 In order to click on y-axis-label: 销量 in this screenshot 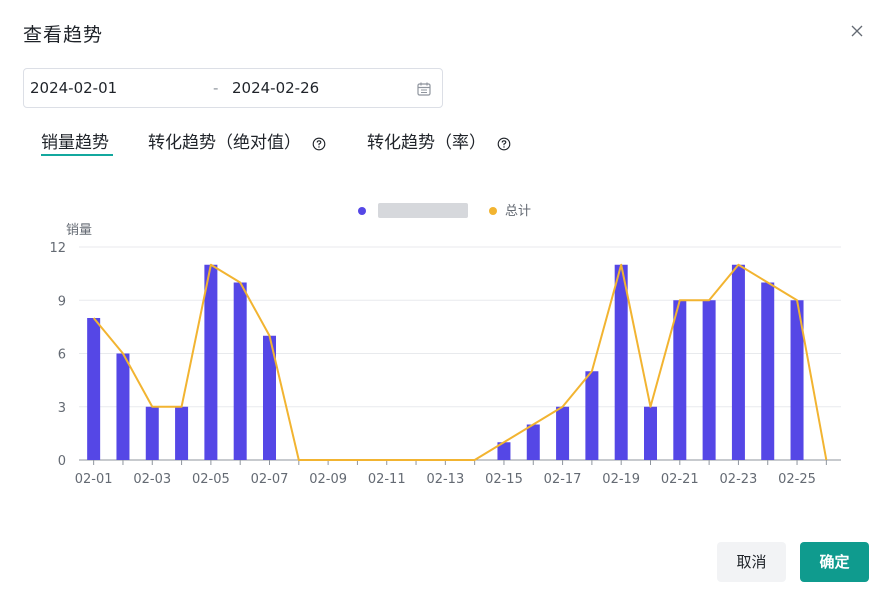, I will do `click(79, 230)`.